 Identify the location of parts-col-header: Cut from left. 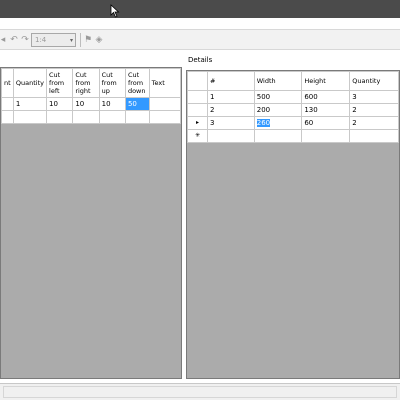
(60, 83).